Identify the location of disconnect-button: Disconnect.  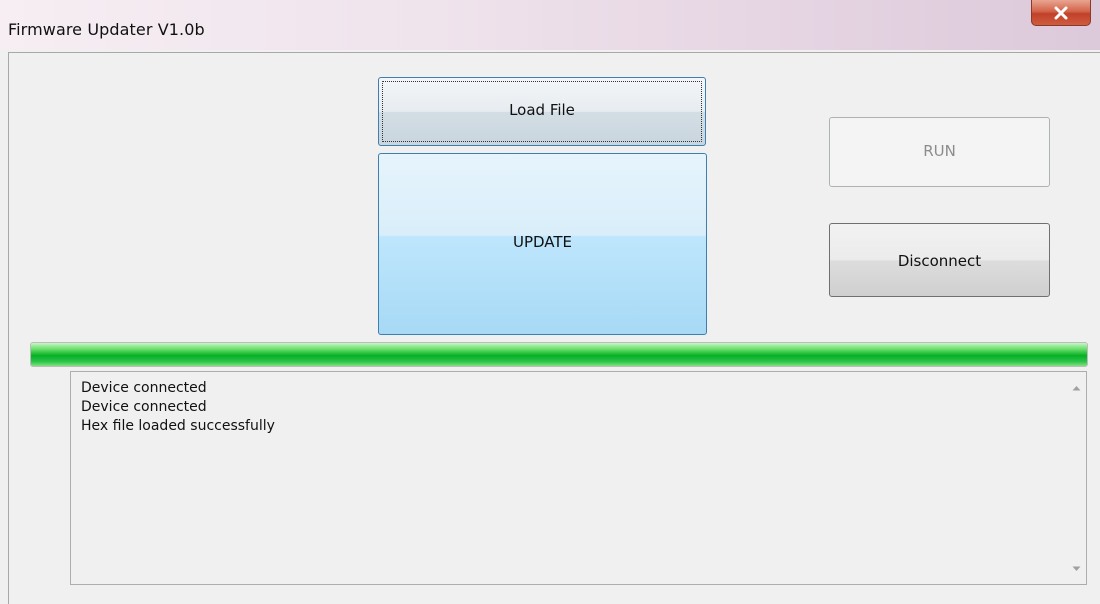
(939, 260).